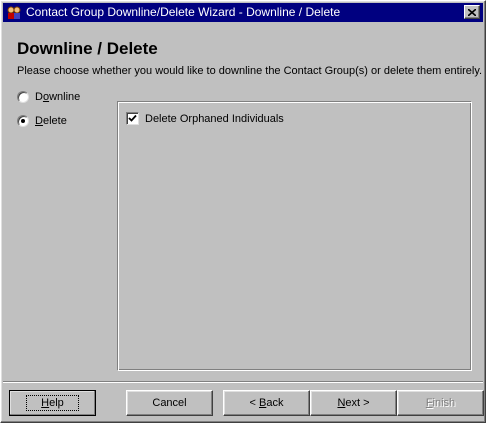  I want to click on help-button: Help, so click(52, 403).